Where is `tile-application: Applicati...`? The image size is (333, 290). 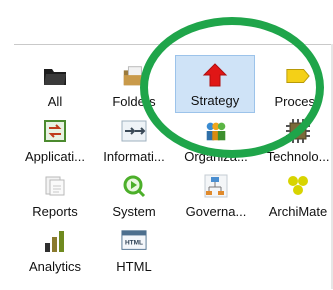 tile-application: Applicati... is located at coordinates (55, 140).